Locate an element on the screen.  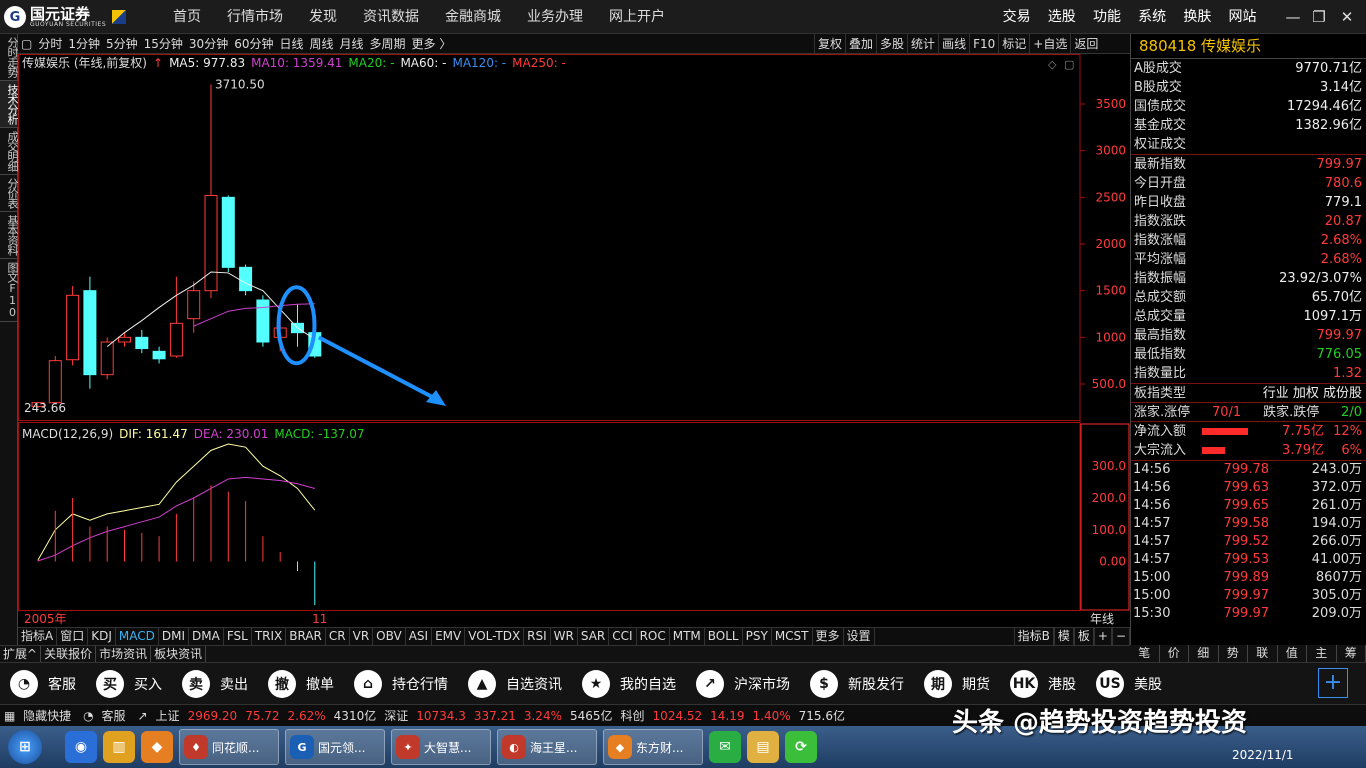
indicator-tab: DMI is located at coordinates (174, 636).